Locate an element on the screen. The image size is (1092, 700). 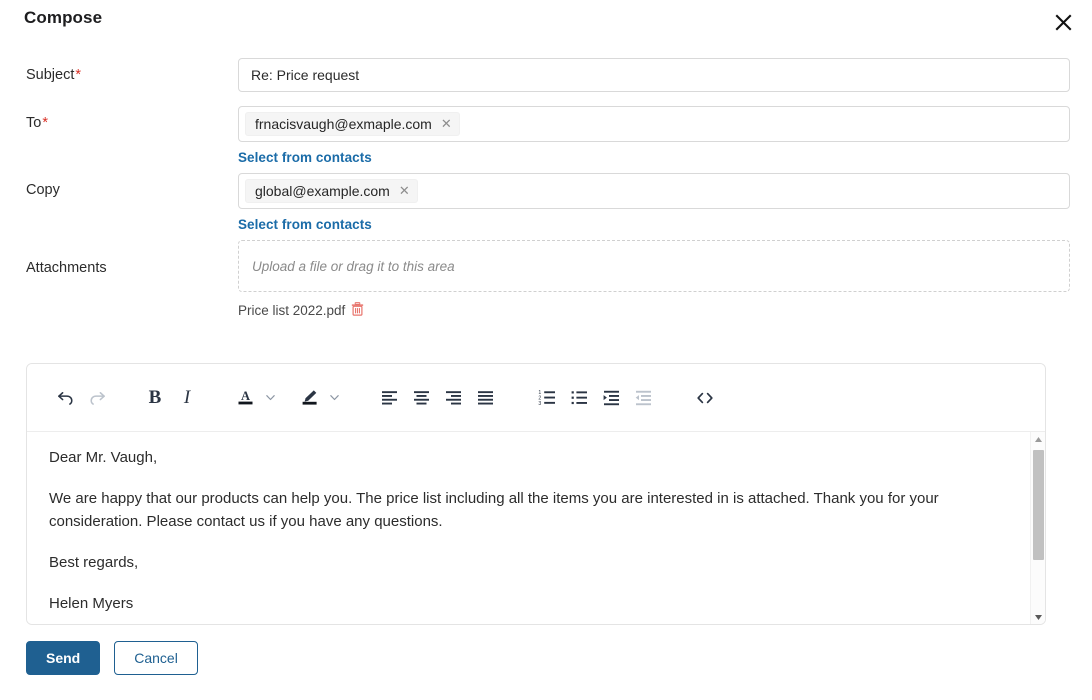
close-icon is located at coordinates (1063, 22).